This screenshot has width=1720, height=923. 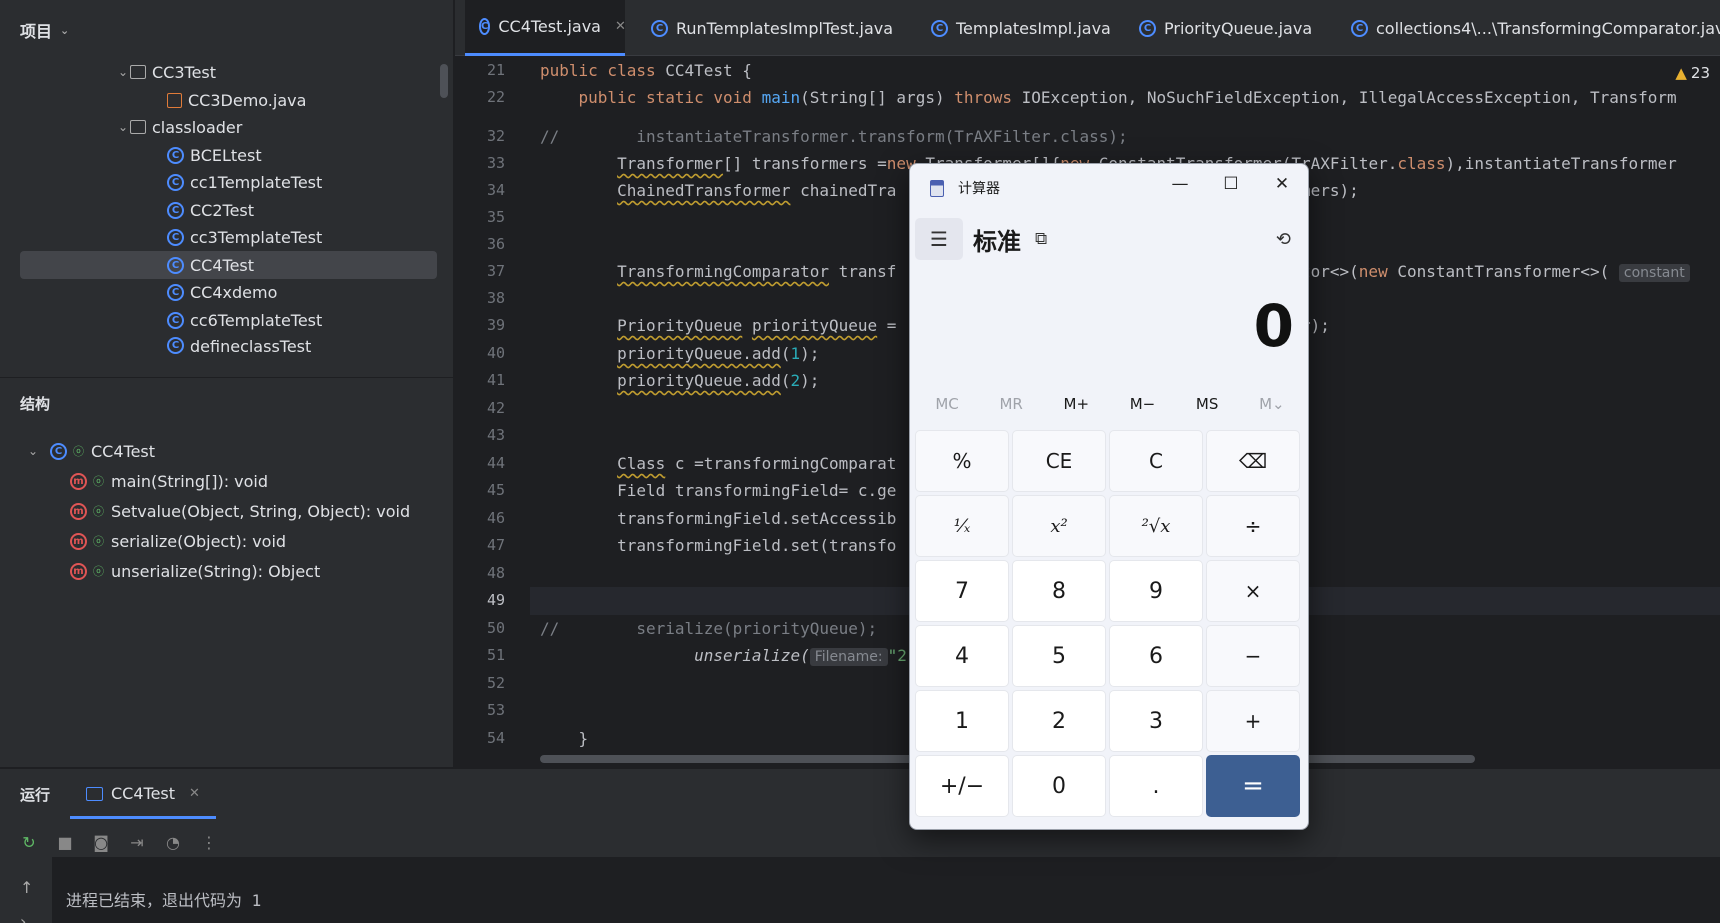 I want to click on memory-recall-button: MR, so click(x=1010, y=404).